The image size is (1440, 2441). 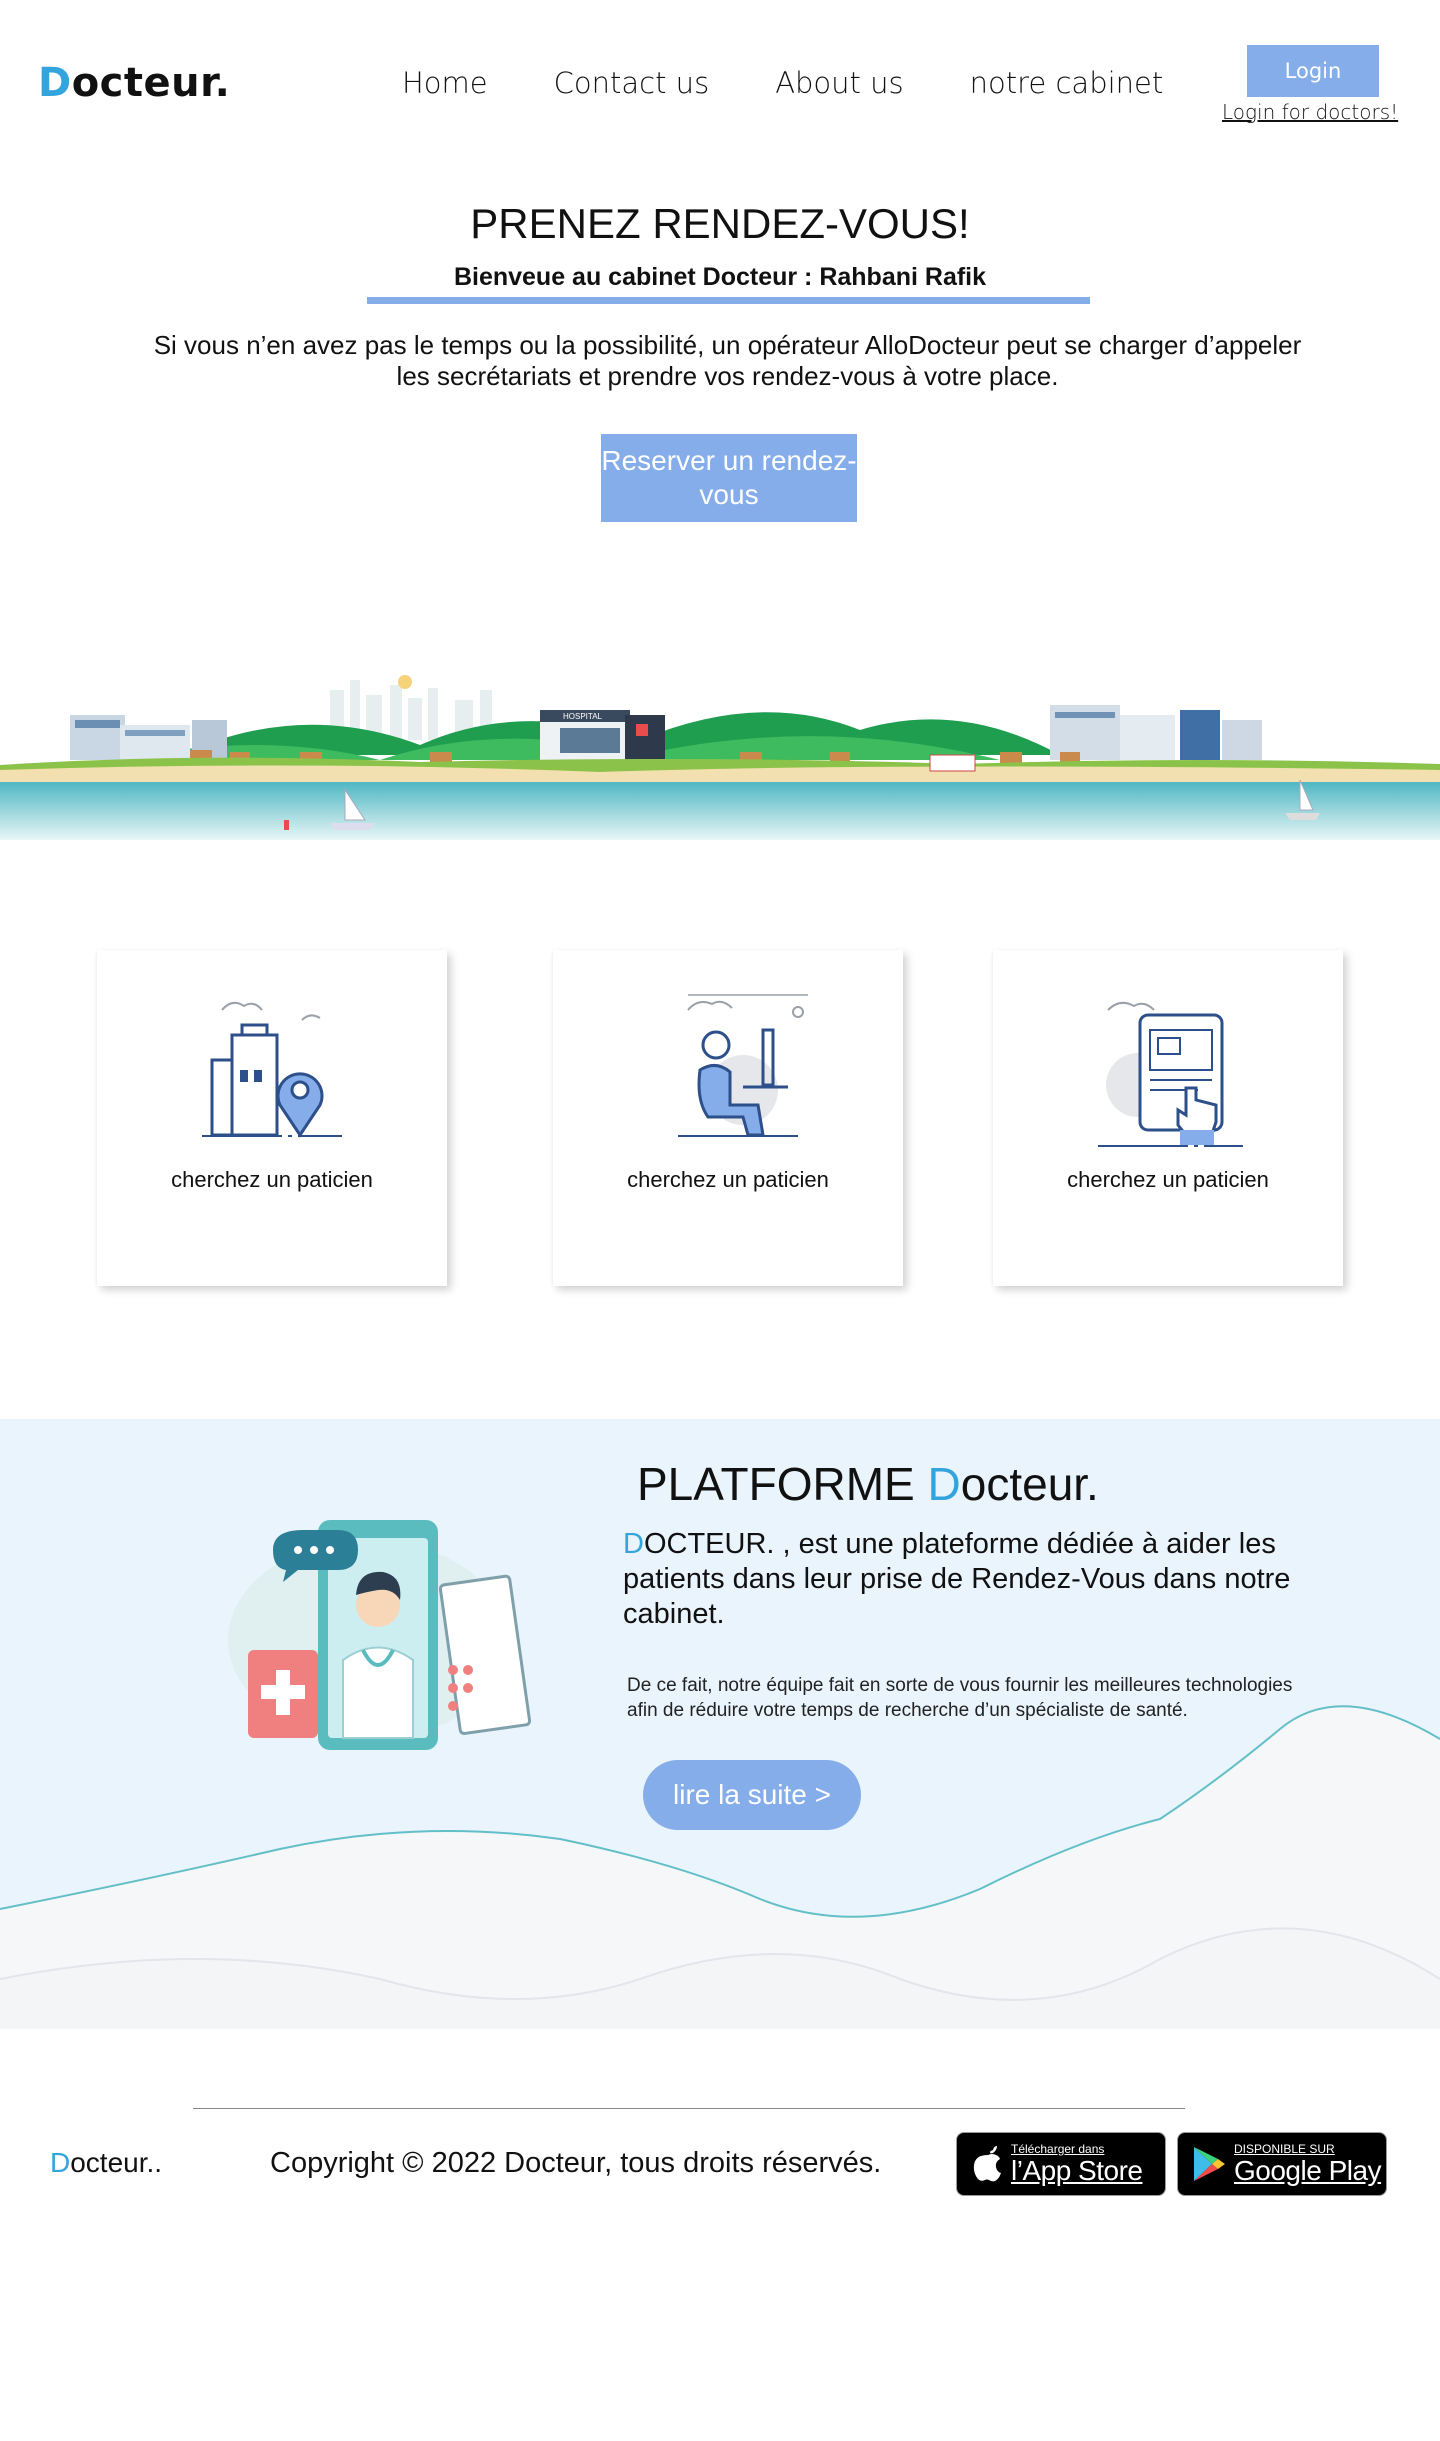 What do you see at coordinates (1209, 2164) in the screenshot?
I see `google-play-icon` at bounding box center [1209, 2164].